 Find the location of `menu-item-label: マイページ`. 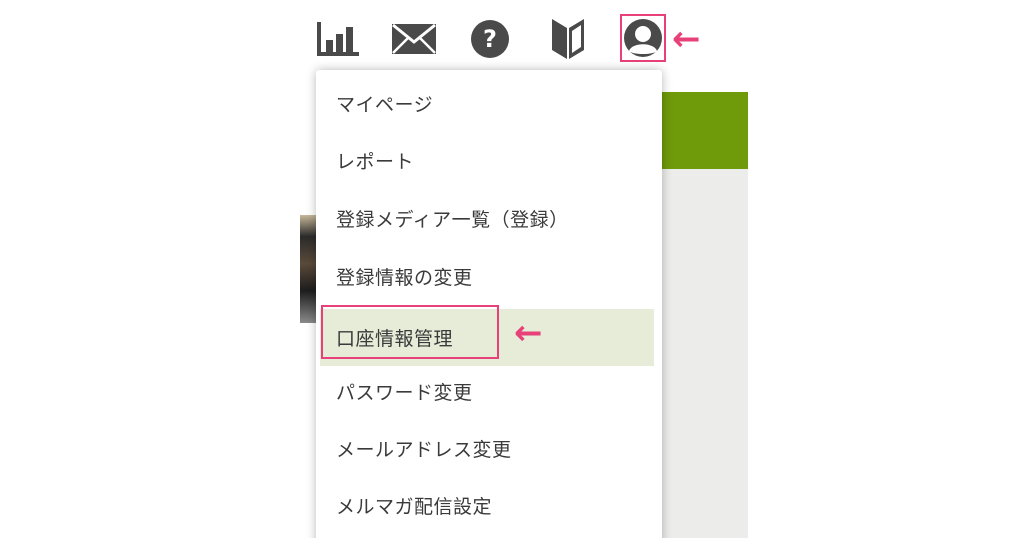

menu-item-label: マイページ is located at coordinates (385, 105).